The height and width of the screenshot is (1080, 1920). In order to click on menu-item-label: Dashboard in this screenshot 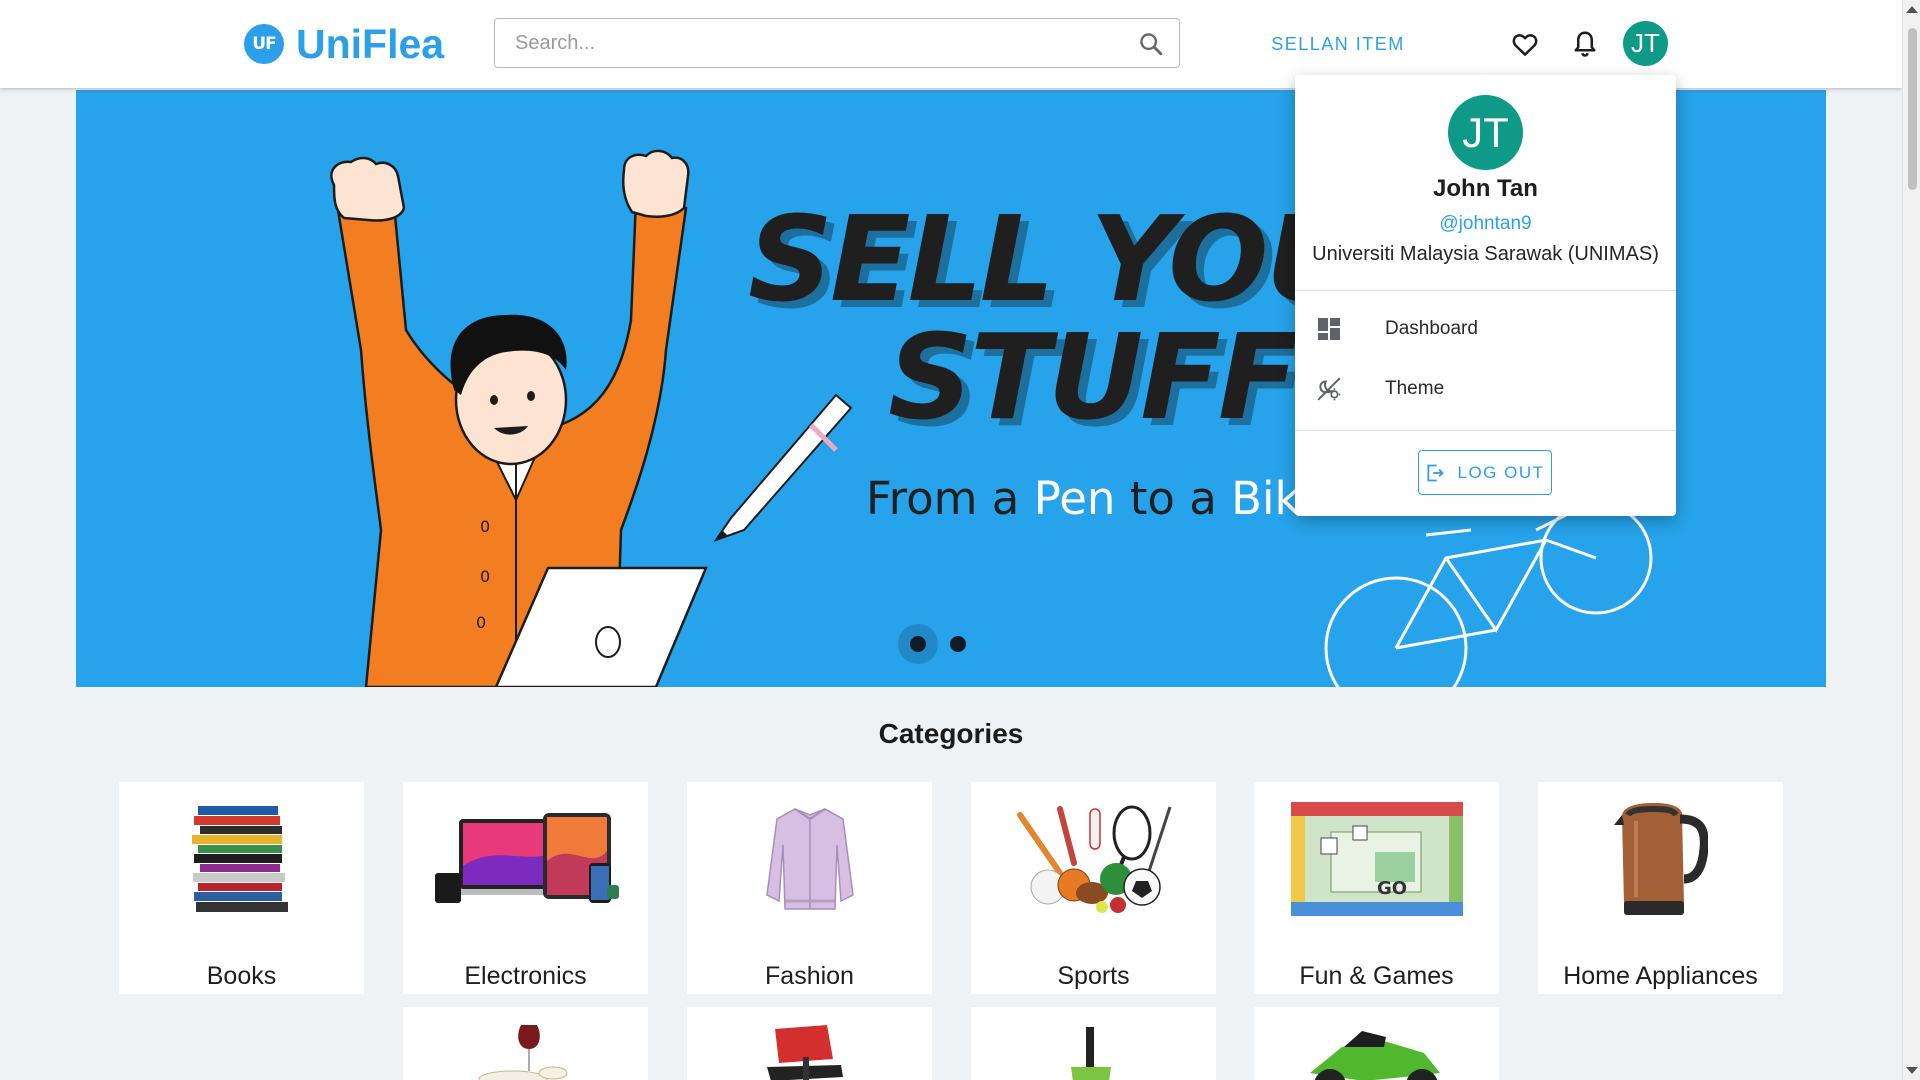, I will do `click(1431, 328)`.